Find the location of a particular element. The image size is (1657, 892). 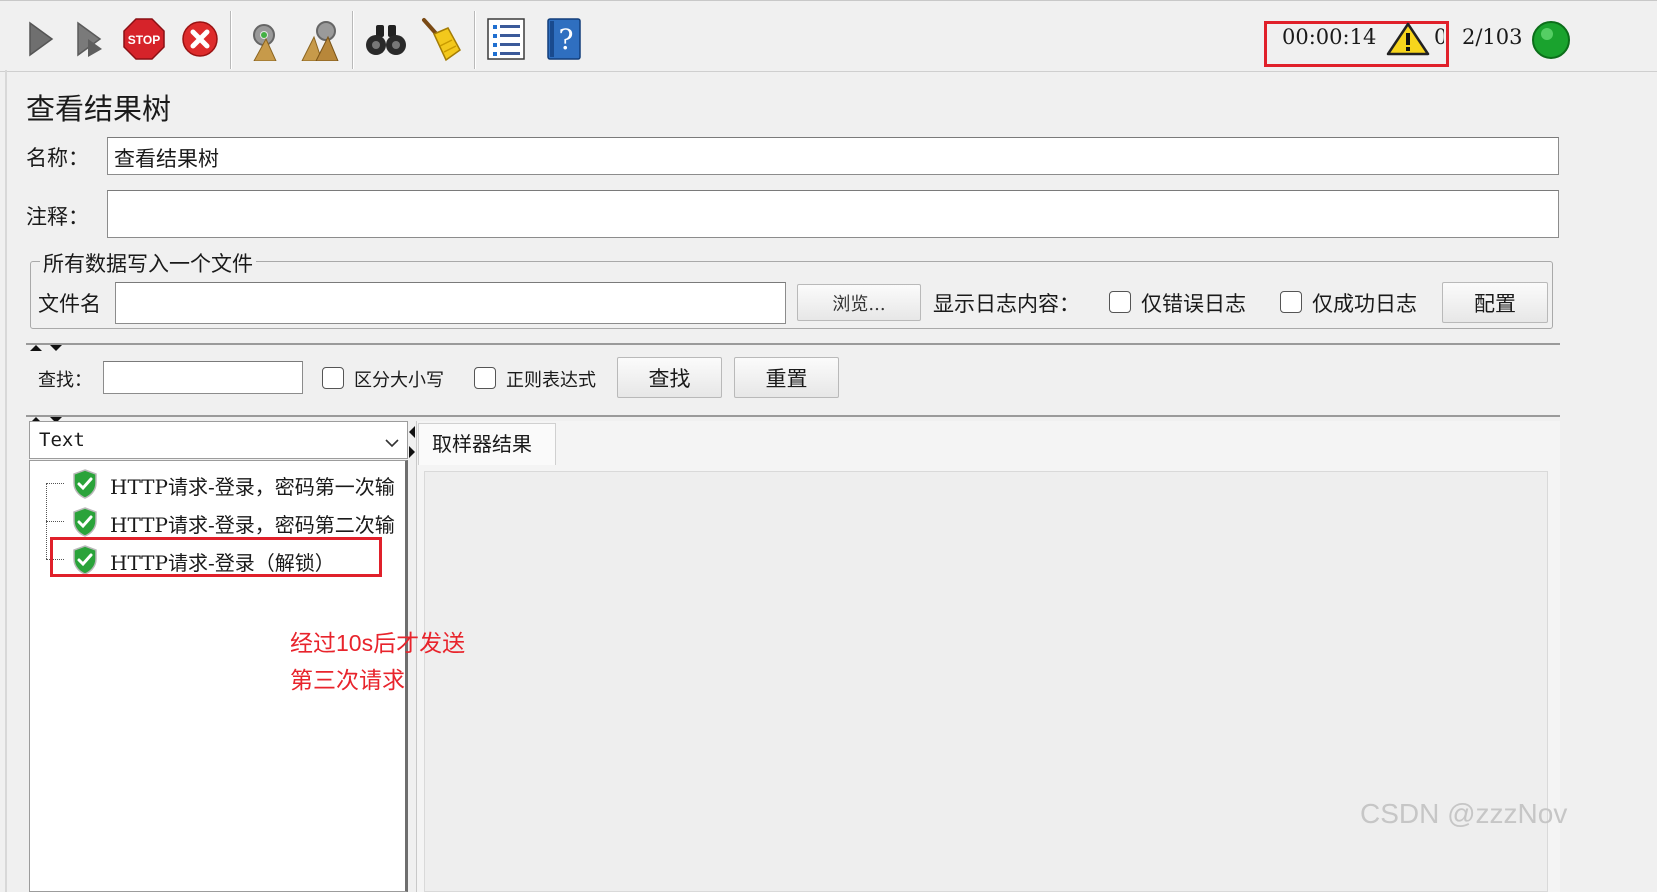

success-only-checkbox is located at coordinates (1291, 302).